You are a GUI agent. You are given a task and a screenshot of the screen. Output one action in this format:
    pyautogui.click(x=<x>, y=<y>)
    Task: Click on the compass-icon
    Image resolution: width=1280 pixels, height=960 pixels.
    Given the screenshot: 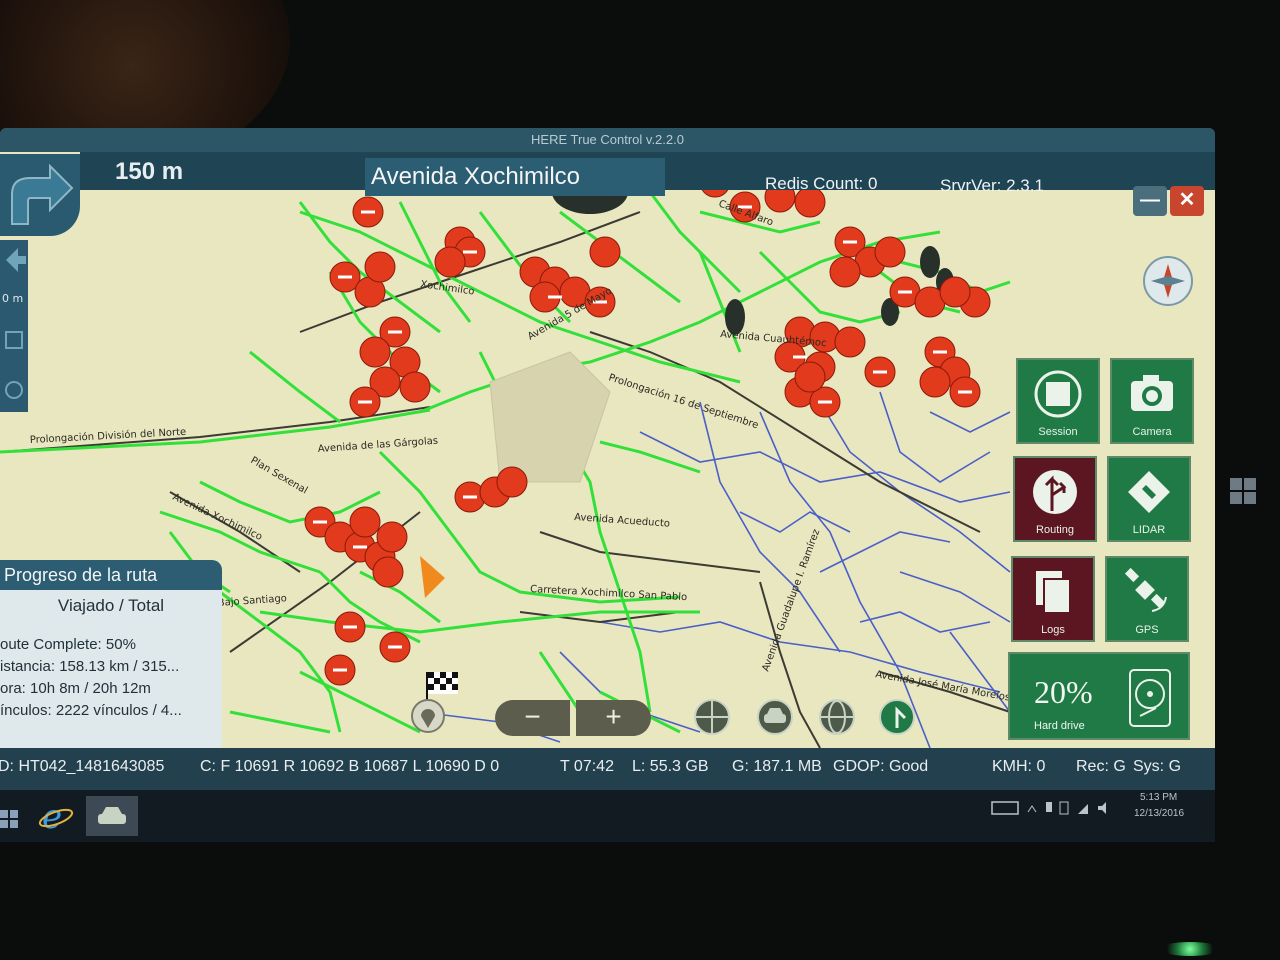 What is the action you would take?
    pyautogui.click(x=1168, y=281)
    